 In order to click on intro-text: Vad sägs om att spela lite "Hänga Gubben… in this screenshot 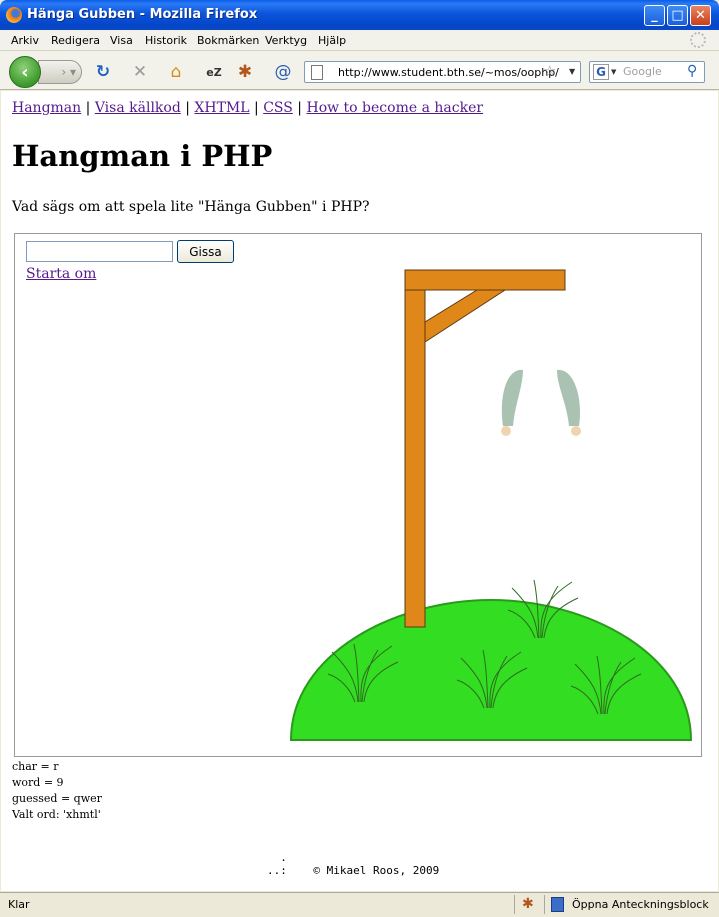, I will do `click(191, 207)`.